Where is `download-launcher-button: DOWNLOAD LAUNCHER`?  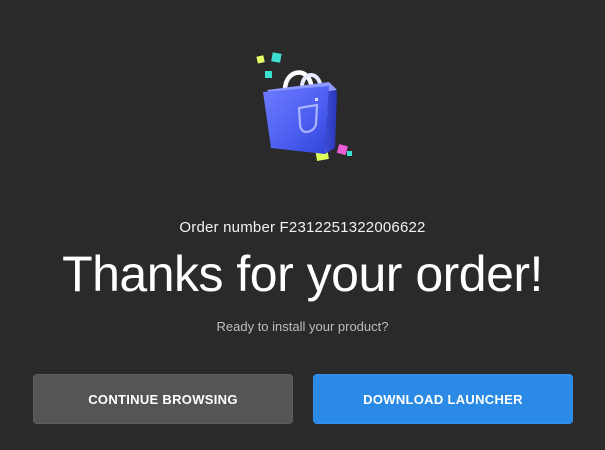 download-launcher-button: DOWNLOAD LAUNCHER is located at coordinates (443, 399).